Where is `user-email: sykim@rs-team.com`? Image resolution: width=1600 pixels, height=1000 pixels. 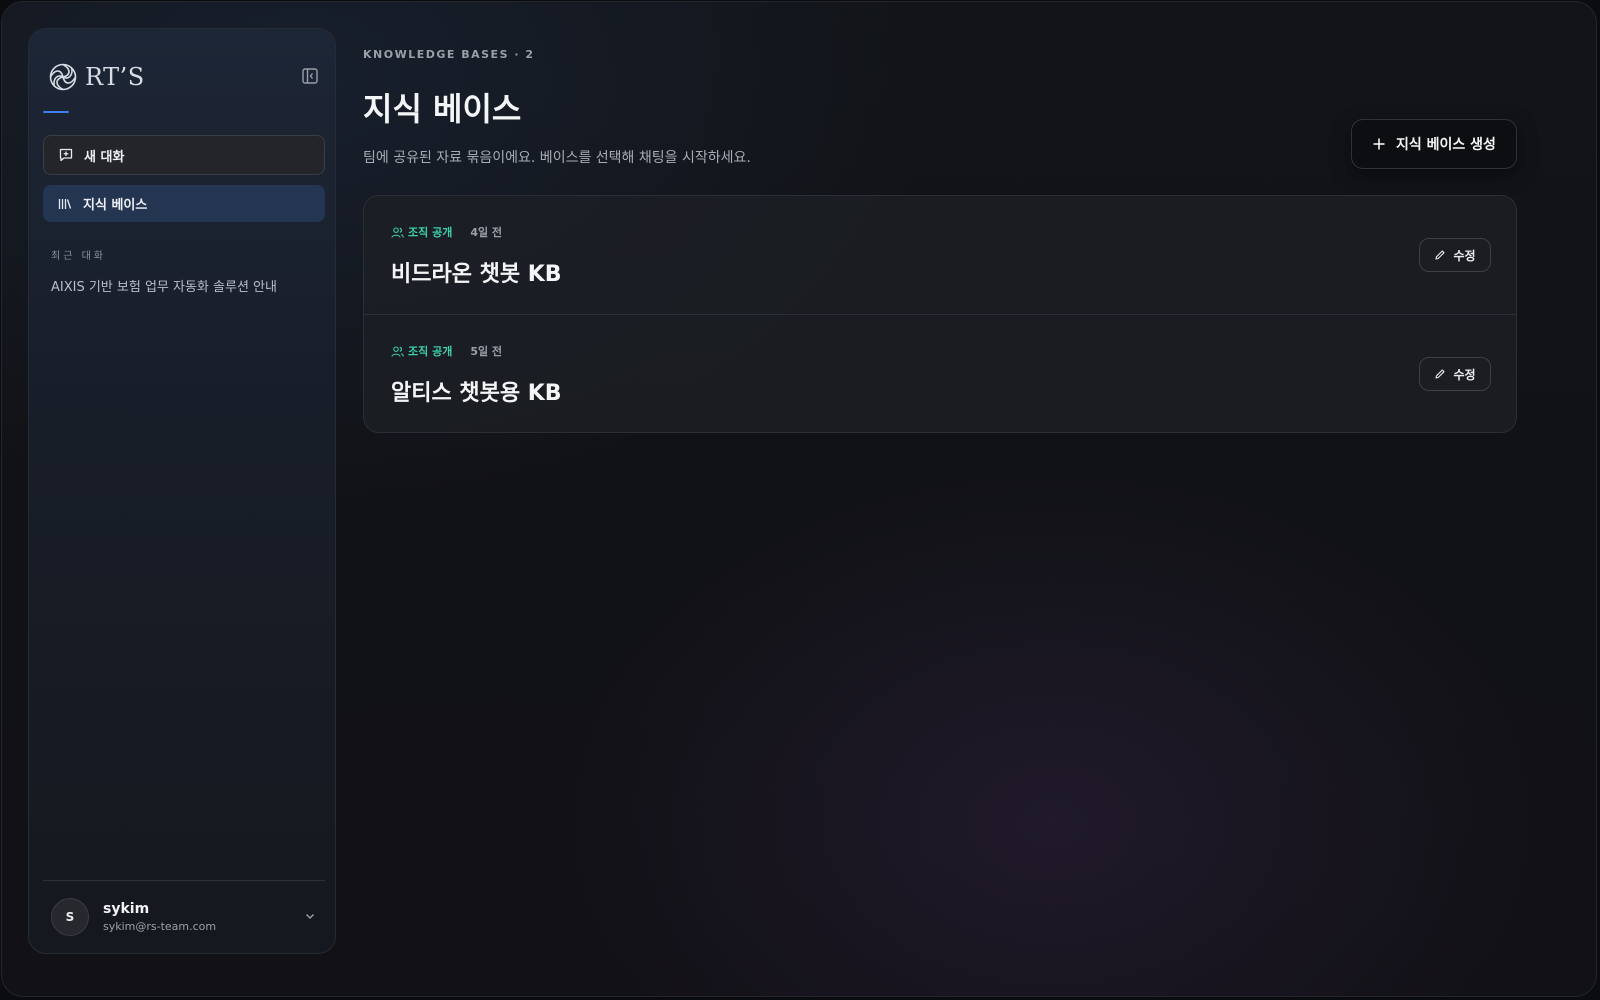 user-email: sykim@rs-team.com is located at coordinates (160, 926).